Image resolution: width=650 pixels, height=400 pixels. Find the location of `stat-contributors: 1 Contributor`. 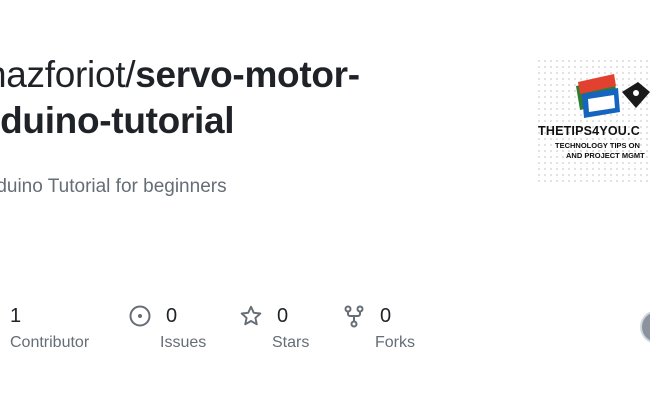

stat-contributors: 1 Contributor is located at coordinates (49, 326).